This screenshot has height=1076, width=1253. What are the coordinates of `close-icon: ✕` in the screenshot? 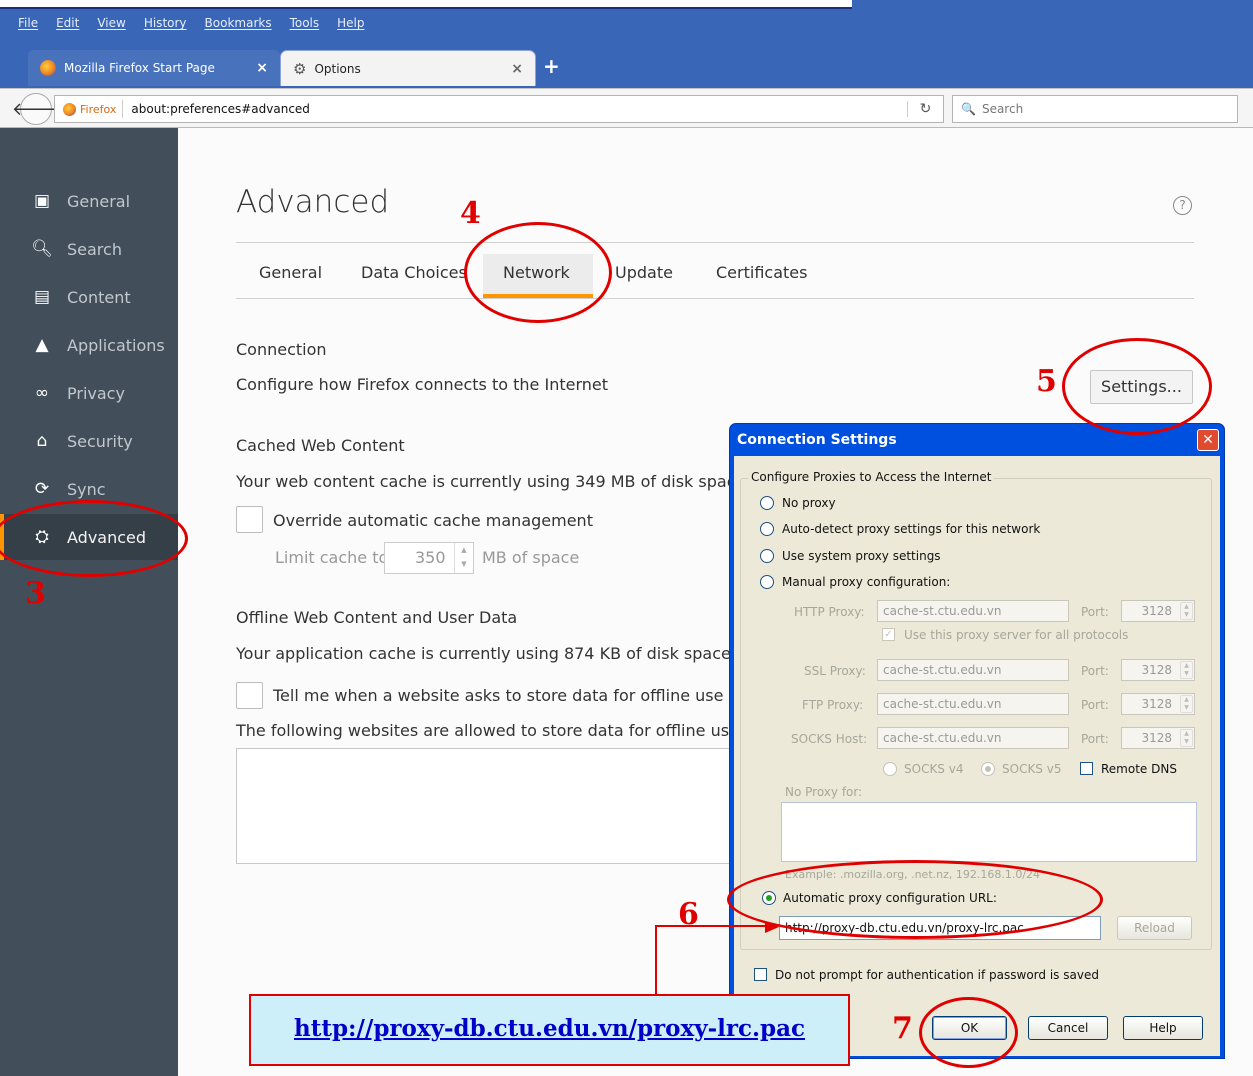 It's located at (1208, 440).